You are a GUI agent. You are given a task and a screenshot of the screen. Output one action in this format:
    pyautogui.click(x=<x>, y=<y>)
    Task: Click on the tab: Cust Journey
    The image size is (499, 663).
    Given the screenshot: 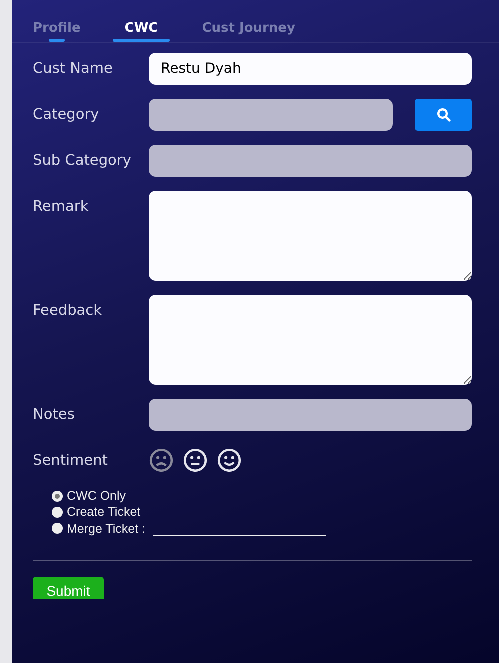 What is the action you would take?
    pyautogui.click(x=249, y=21)
    